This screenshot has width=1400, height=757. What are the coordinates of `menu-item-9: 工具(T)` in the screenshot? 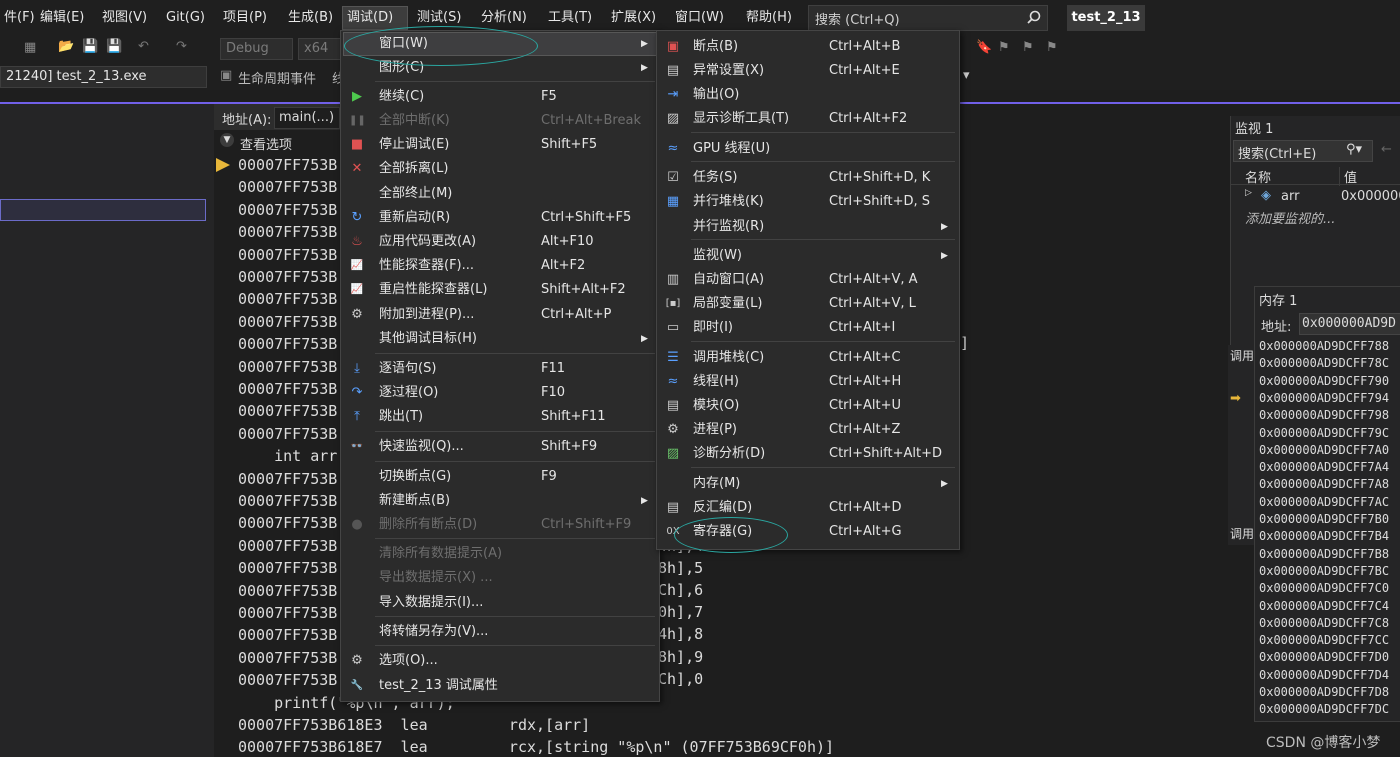 It's located at (570, 18).